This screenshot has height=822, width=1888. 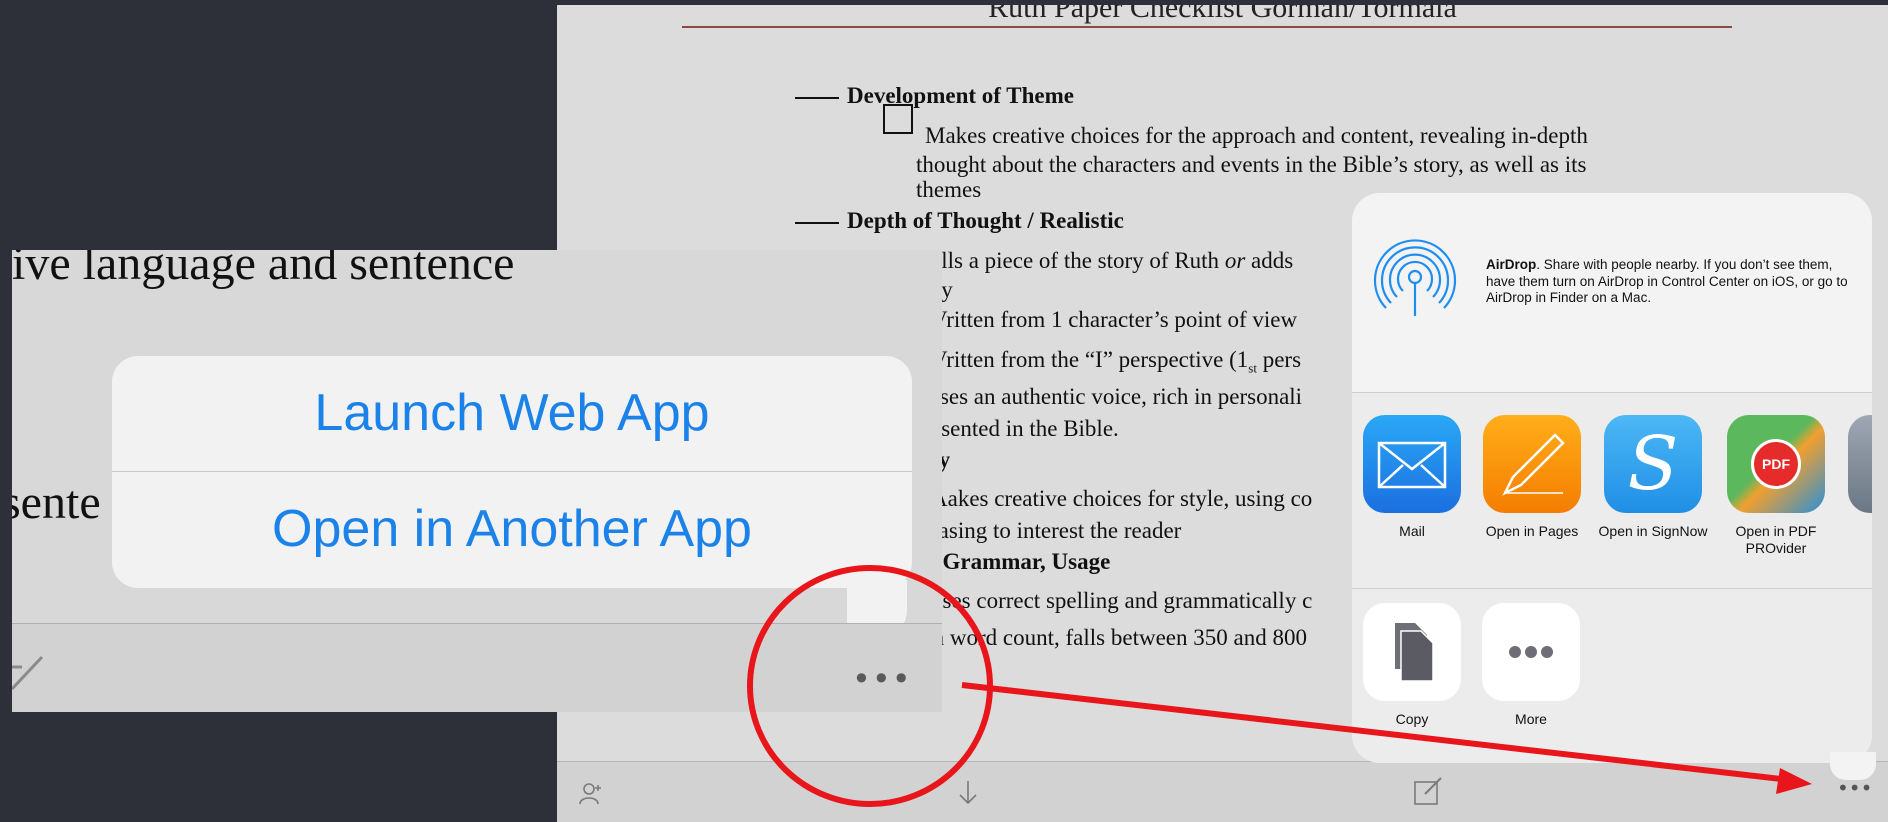 What do you see at coordinates (1853, 766) in the screenshot?
I see `share-sheet-pointer` at bounding box center [1853, 766].